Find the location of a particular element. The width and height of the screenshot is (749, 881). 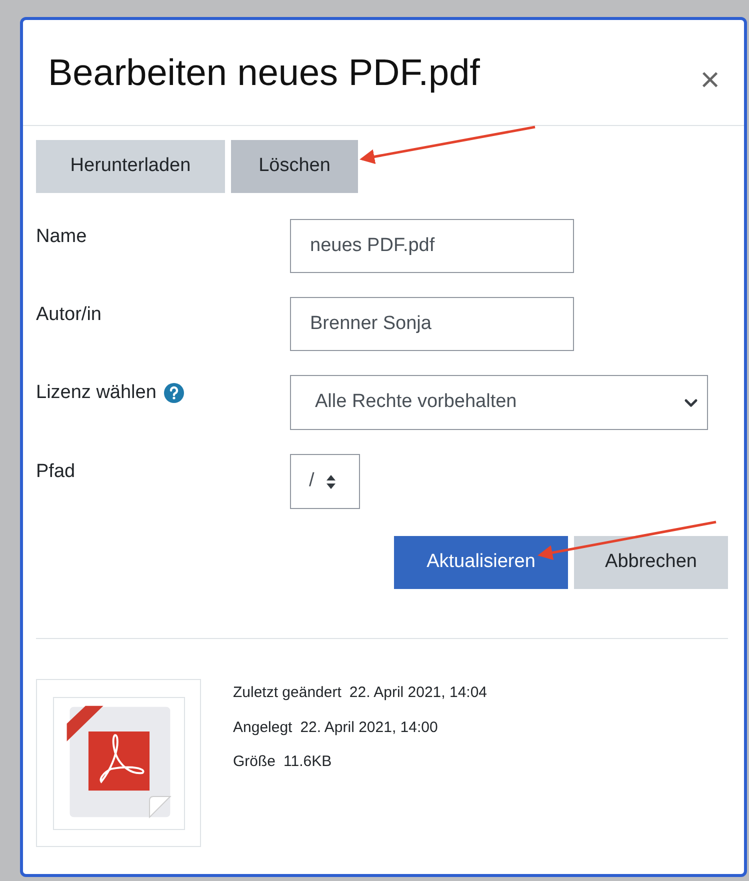

info-label: Angelegt is located at coordinates (262, 728).